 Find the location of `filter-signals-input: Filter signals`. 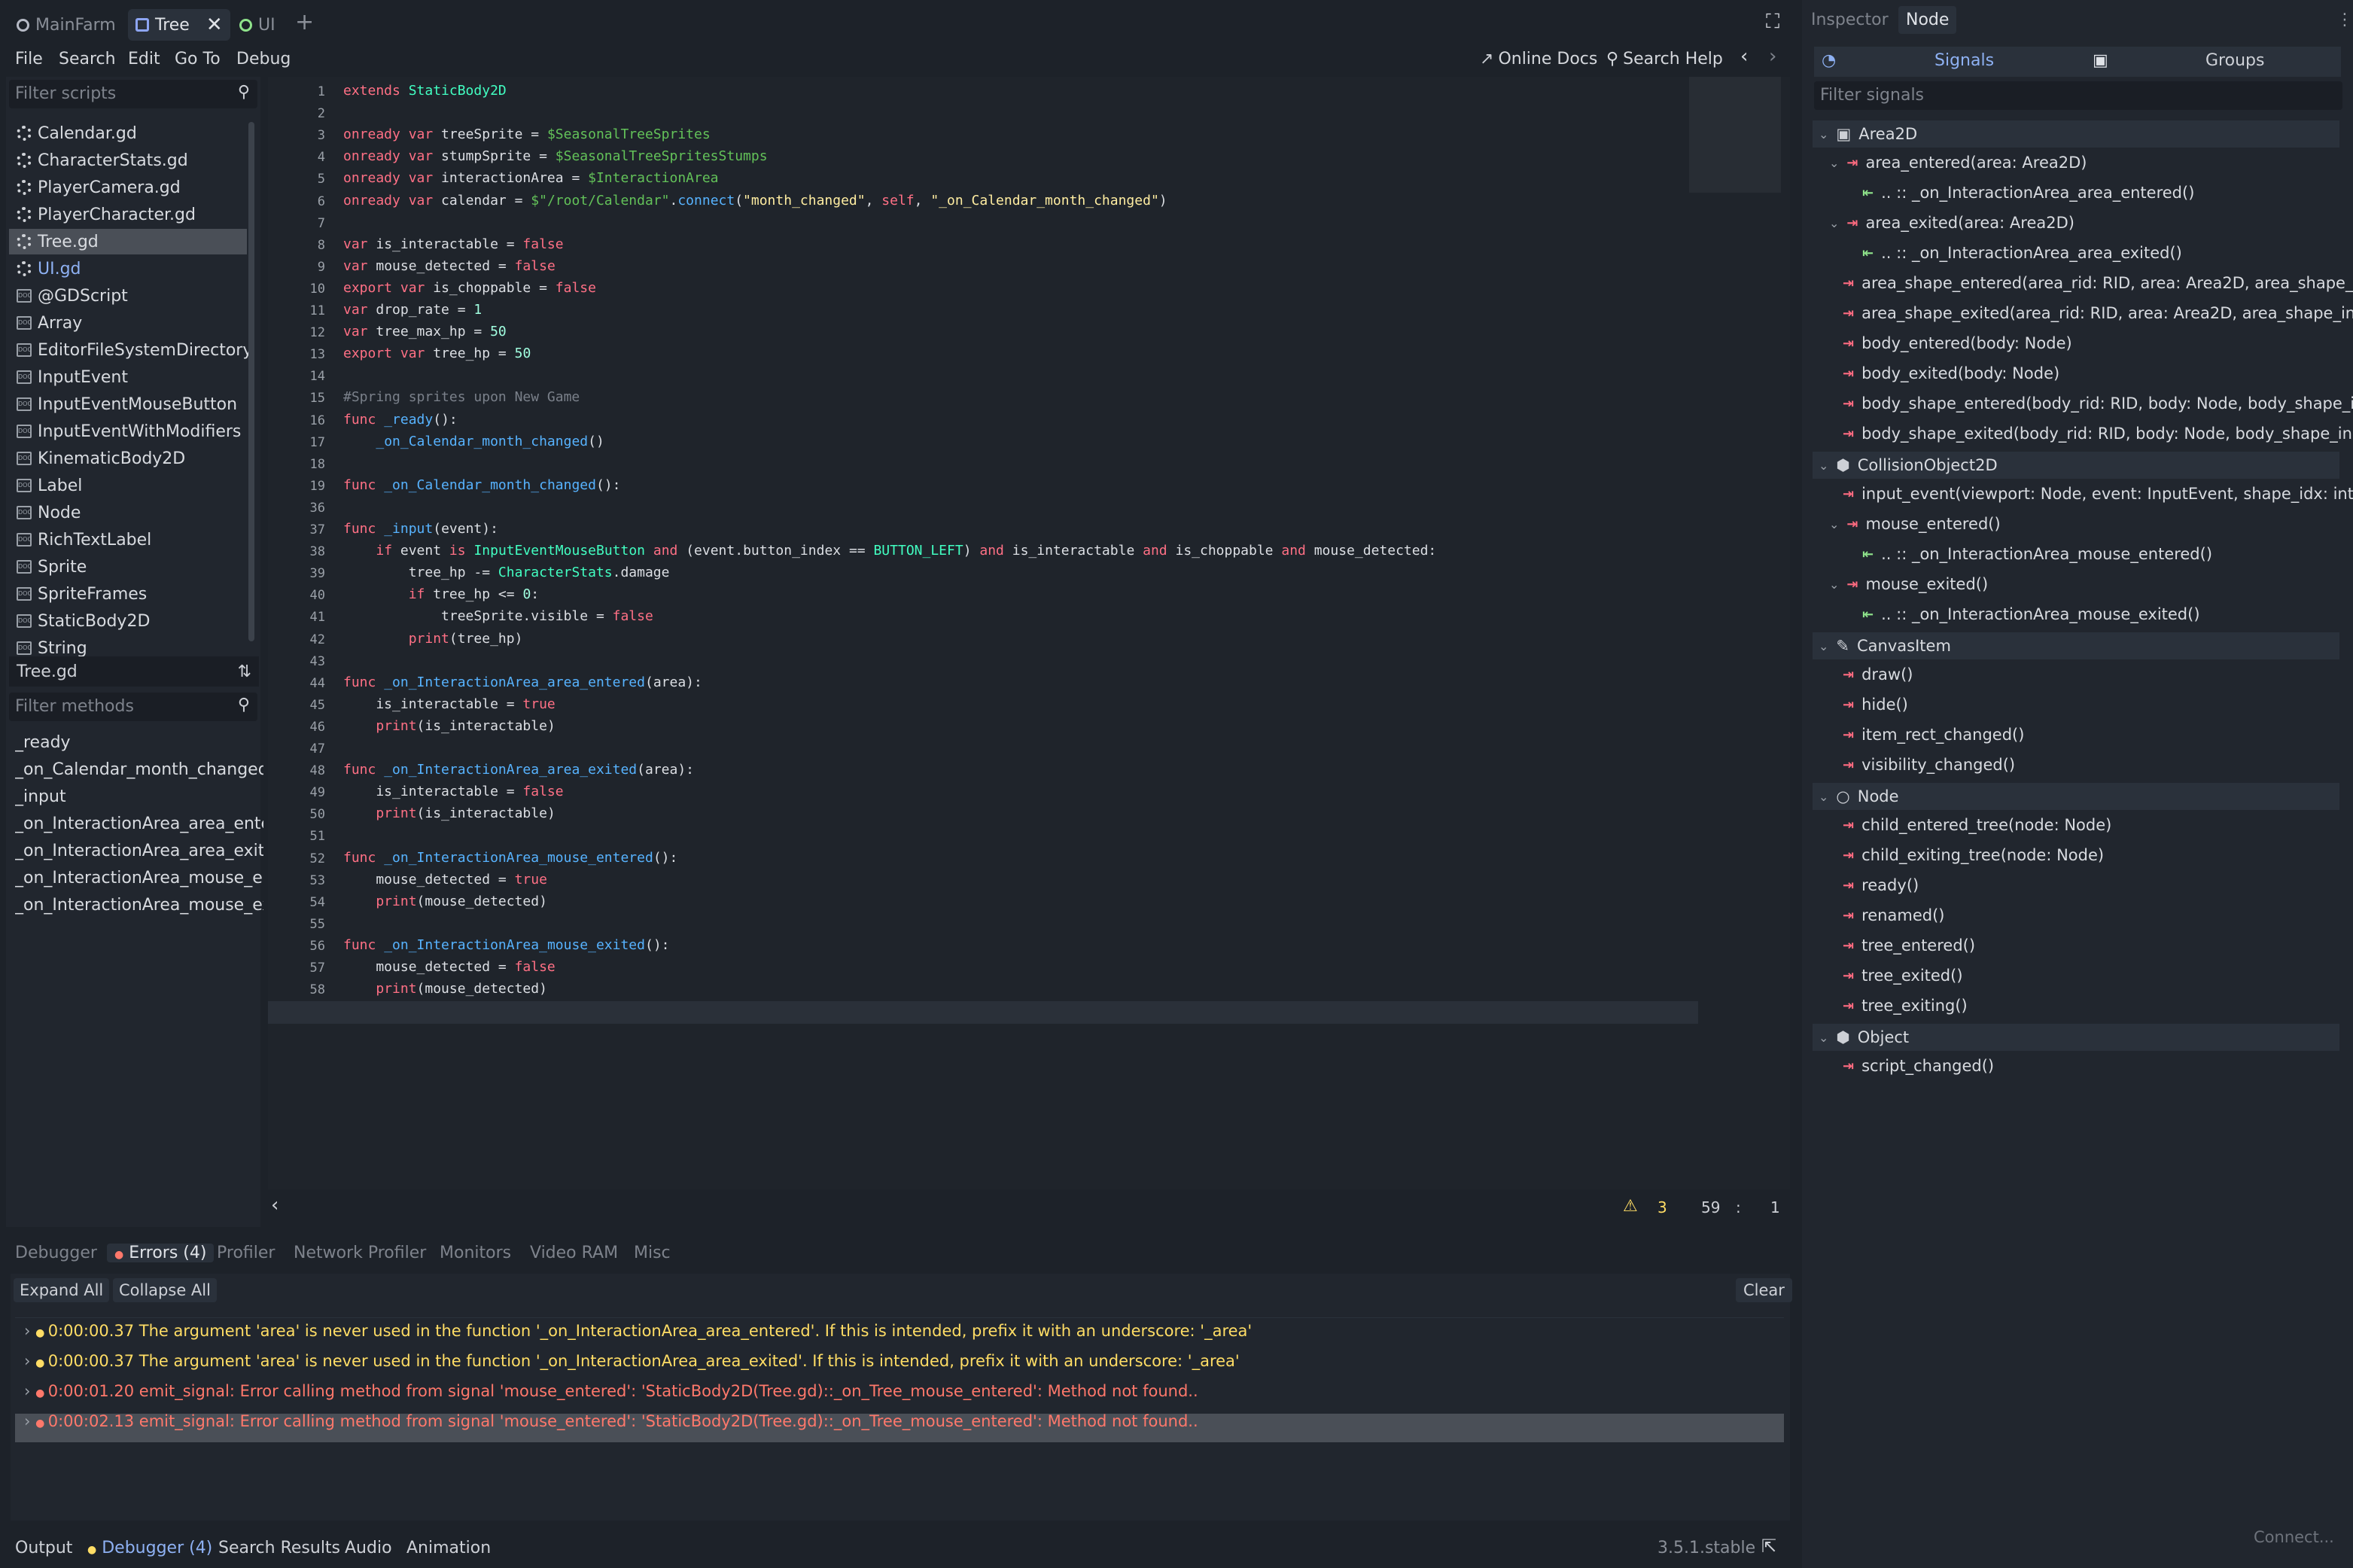

filter-signals-input: Filter signals is located at coordinates (2078, 95).